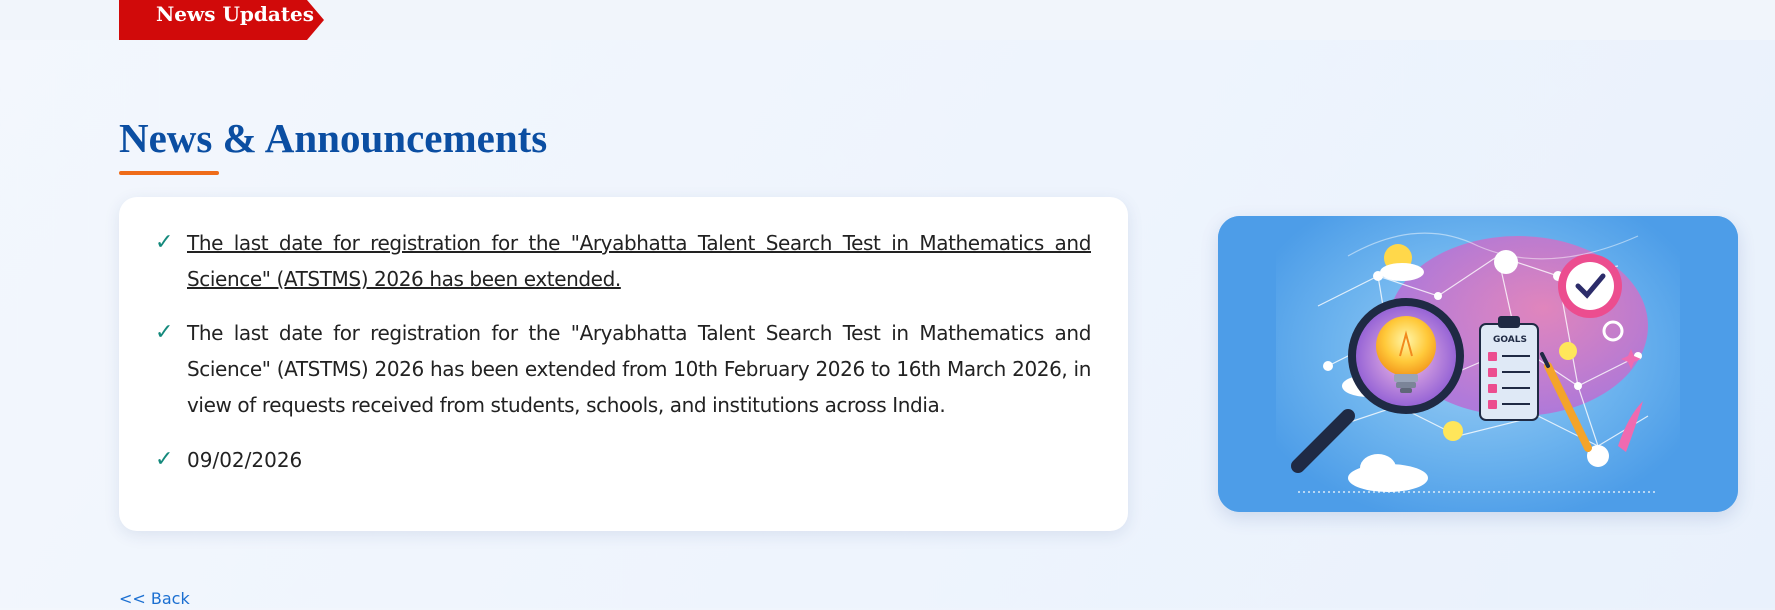 This screenshot has height=610, width=1775. What do you see at coordinates (1510, 340) in the screenshot?
I see `goals-label: GOALS` at bounding box center [1510, 340].